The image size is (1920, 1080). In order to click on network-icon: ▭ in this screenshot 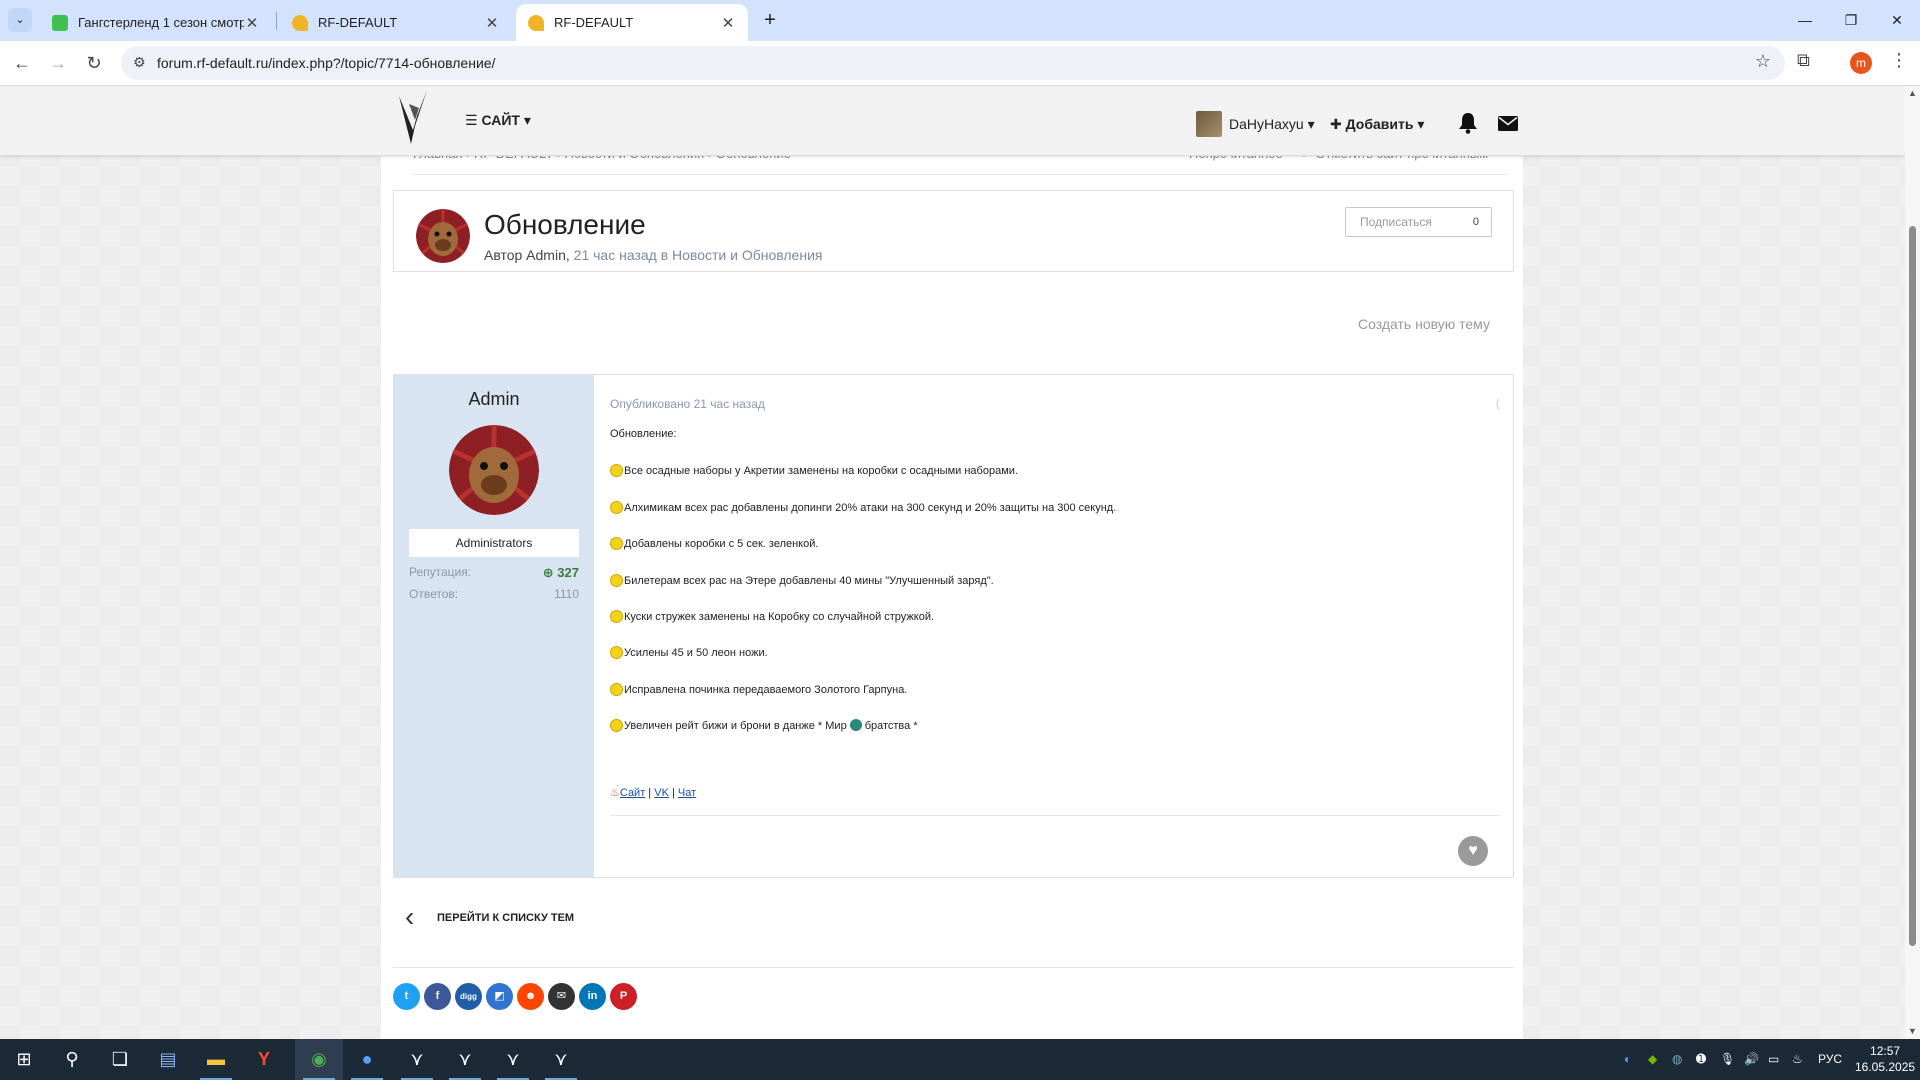, I will do `click(1773, 1059)`.